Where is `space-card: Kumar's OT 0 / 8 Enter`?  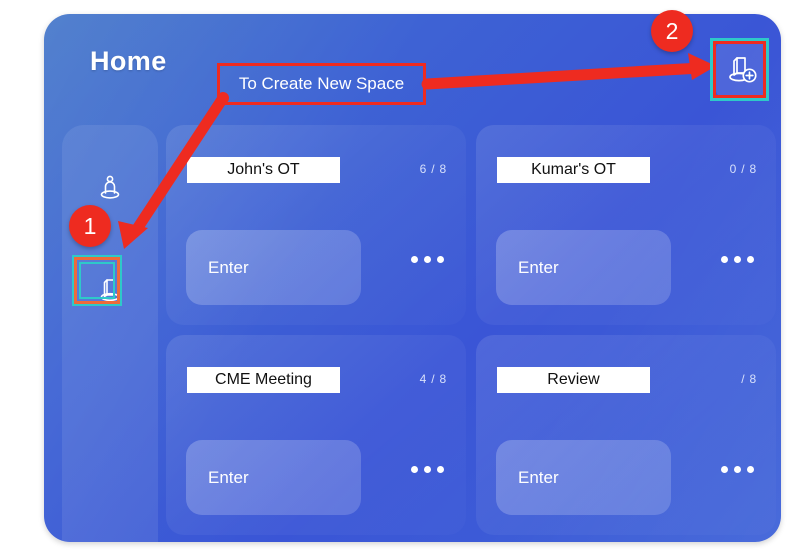
space-card: Kumar's OT 0 / 8 Enter is located at coordinates (626, 225).